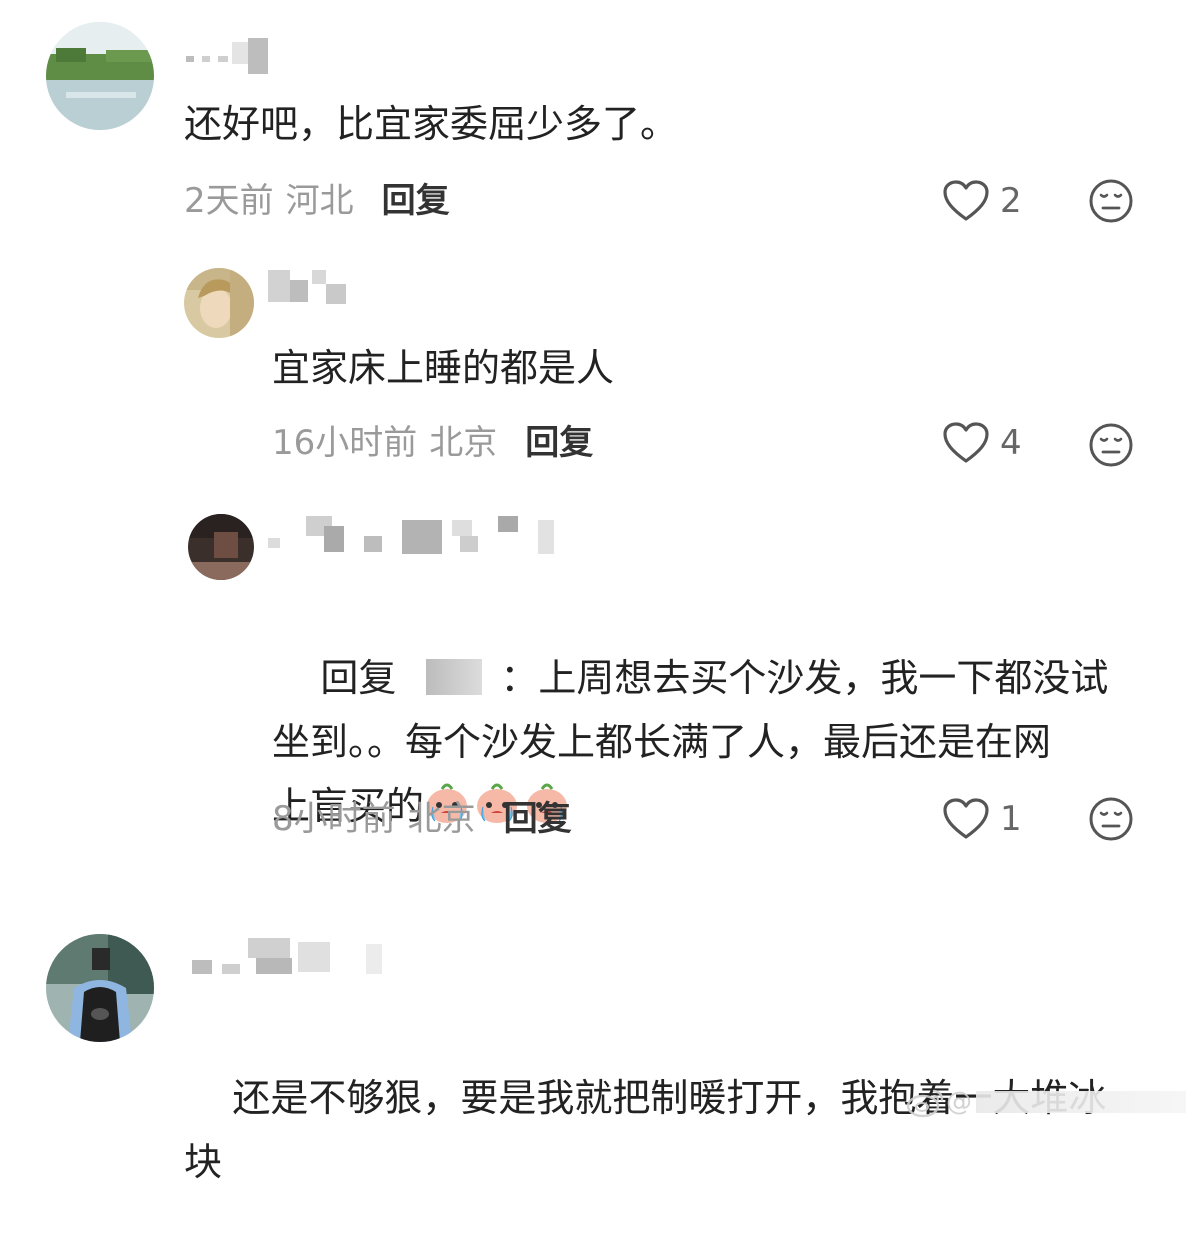 This screenshot has height=1258, width=1200. Describe the element at coordinates (959, 1102) in the screenshot. I see `watermark-prefix: @` at that location.